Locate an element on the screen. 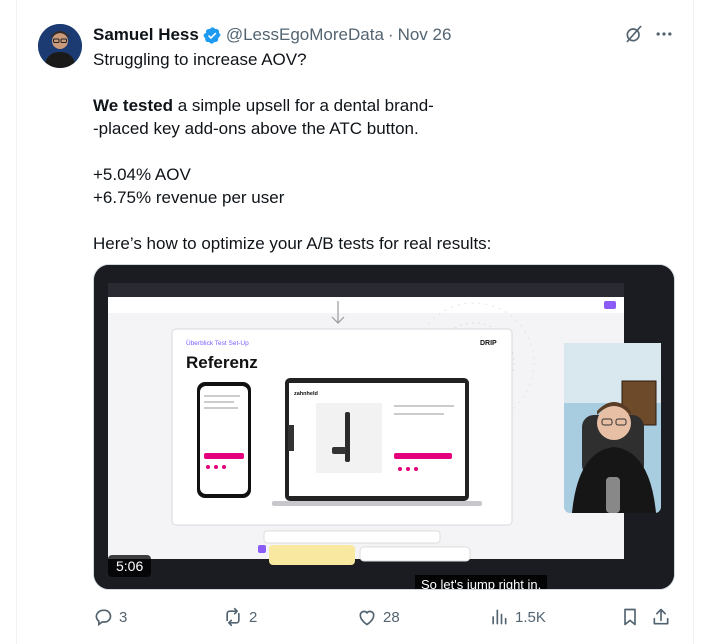  author-handle: @LessEgoMoreData is located at coordinates (305, 35).